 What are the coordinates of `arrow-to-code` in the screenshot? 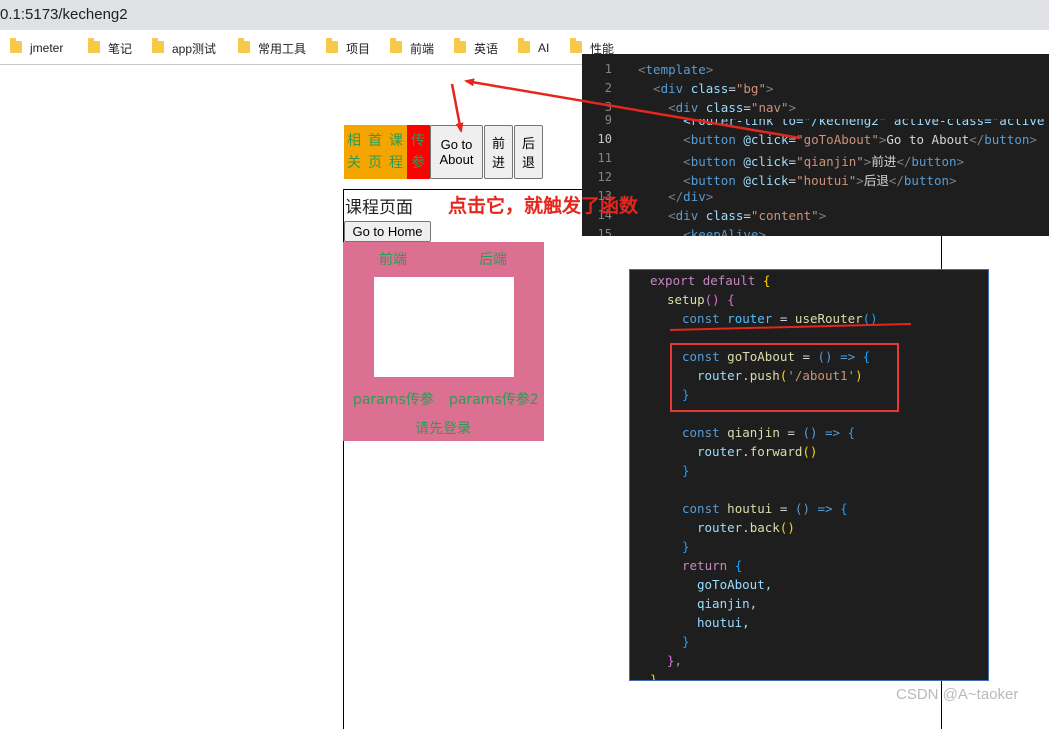 It's located at (632, 109).